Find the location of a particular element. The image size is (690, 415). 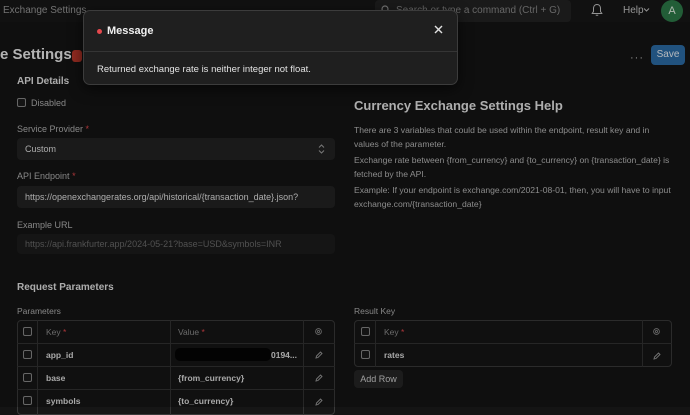

dialog-title: Message is located at coordinates (130, 31).